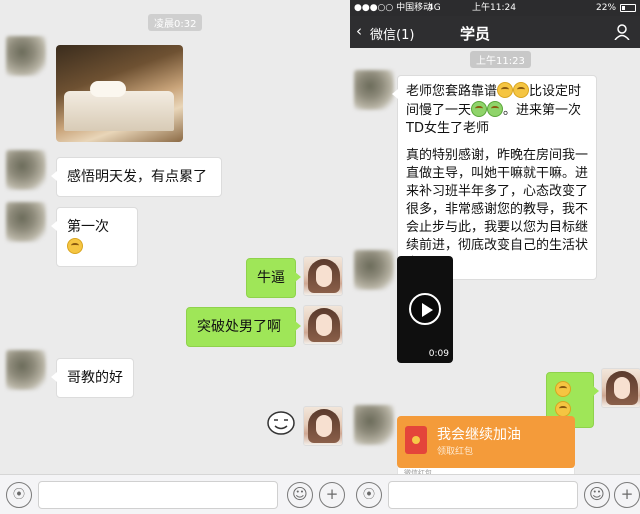 This screenshot has width=640, height=514. Describe the element at coordinates (452, 91) in the screenshot. I see `message-text: 老师您套路靠谱` at that location.